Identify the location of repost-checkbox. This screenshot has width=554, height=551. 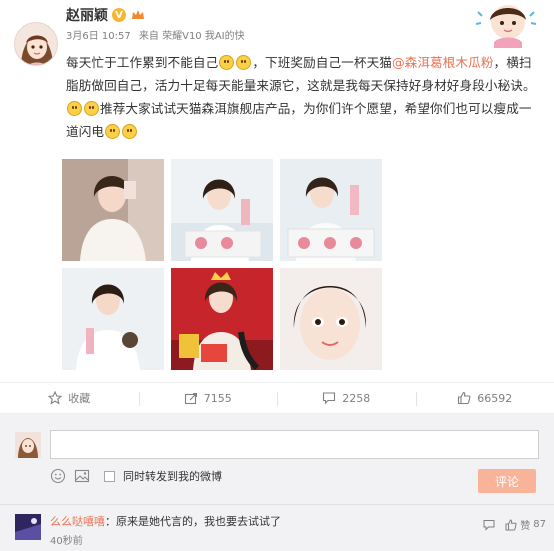
(109, 476).